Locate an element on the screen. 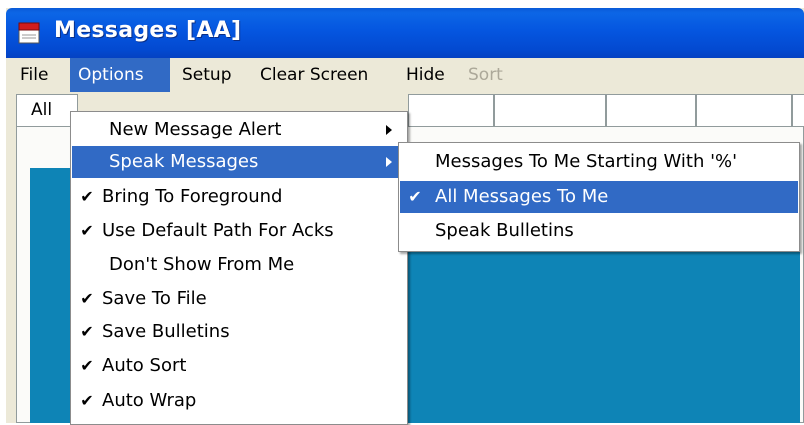  menu-options: Options is located at coordinates (120, 75).